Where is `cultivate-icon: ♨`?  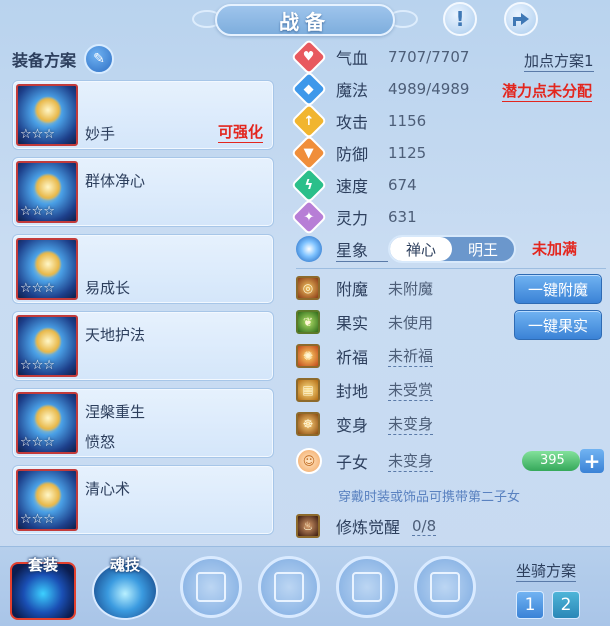 cultivate-icon: ♨ is located at coordinates (308, 526).